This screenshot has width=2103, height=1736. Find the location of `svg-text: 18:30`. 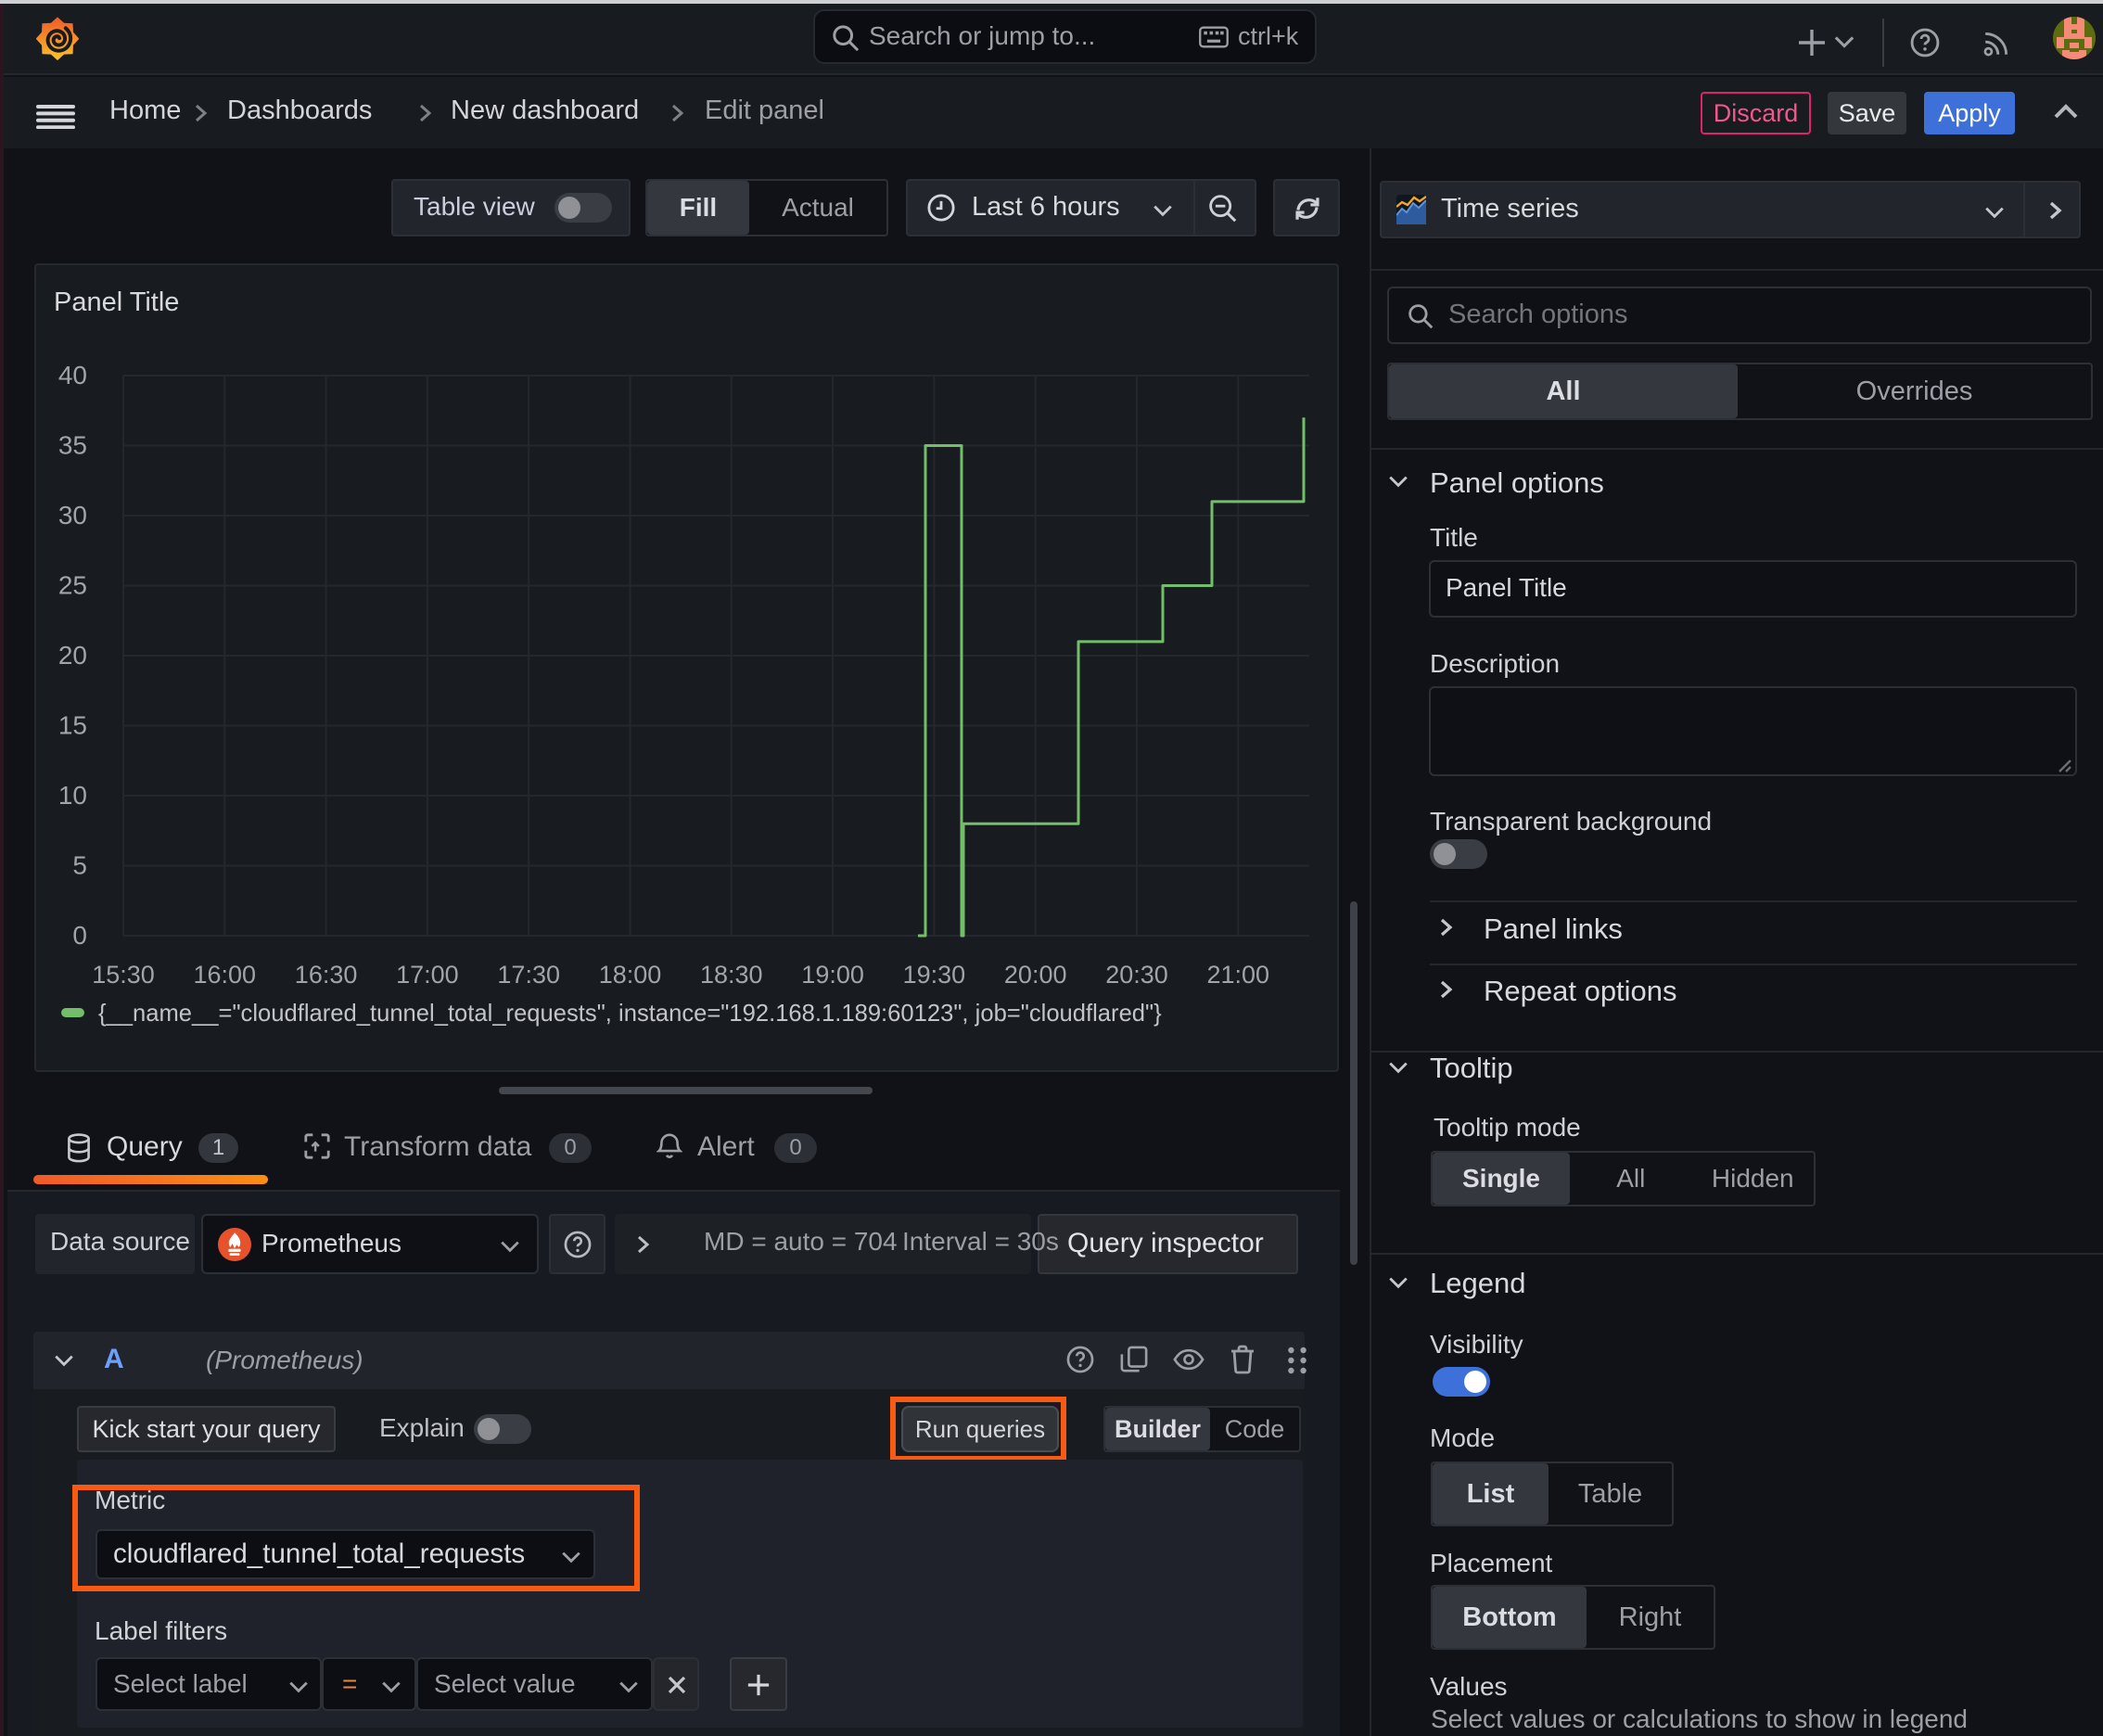

svg-text: 18:30 is located at coordinates (731, 975).